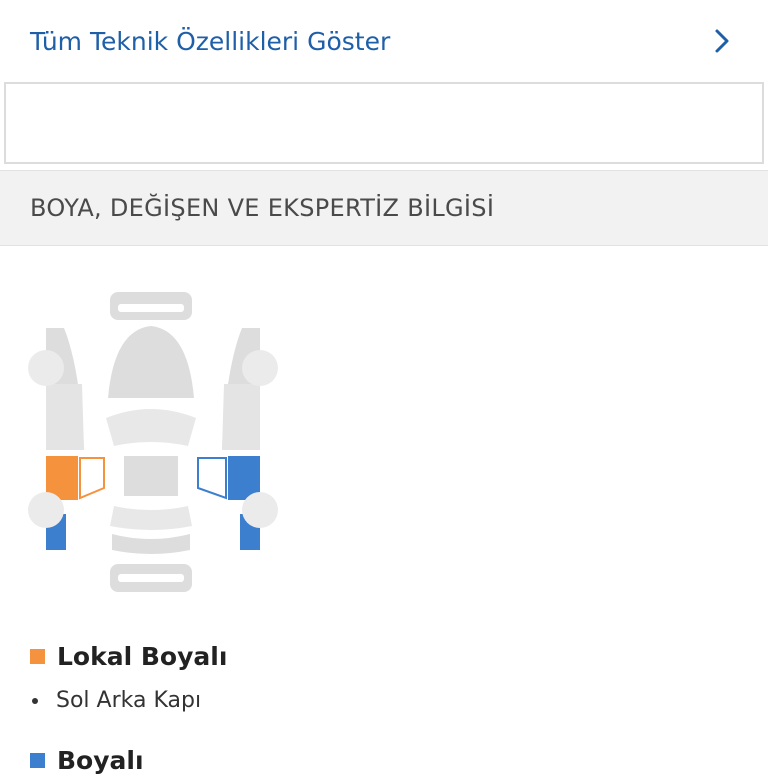 The height and width of the screenshot is (775, 768). I want to click on left-rear-wheel, so click(46, 510).